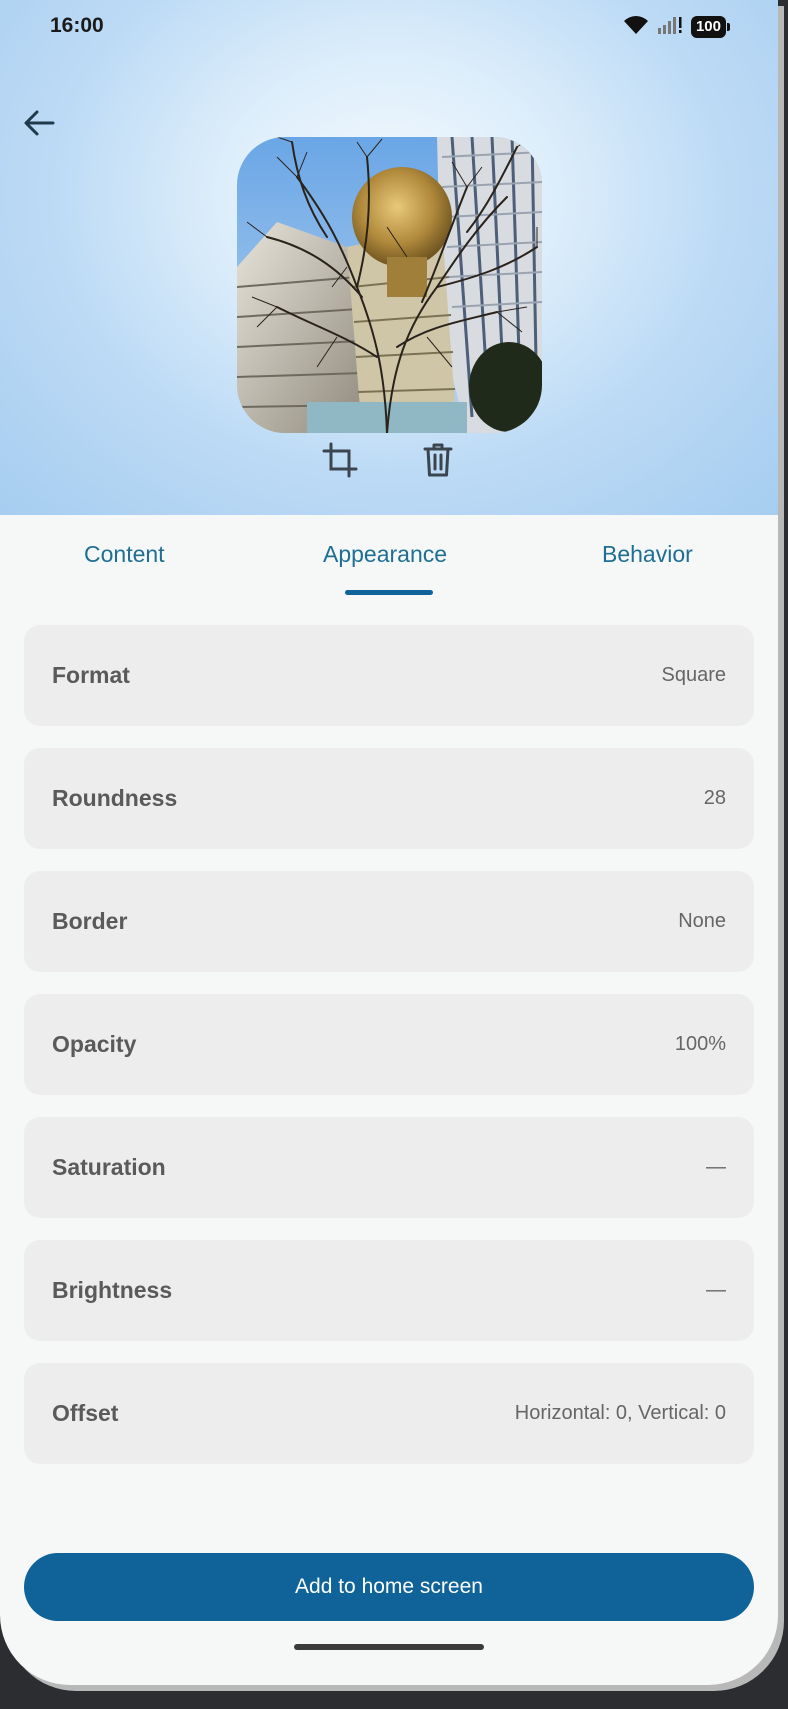  Describe the element at coordinates (109, 1167) in the screenshot. I see `setting-label: Saturation` at that location.